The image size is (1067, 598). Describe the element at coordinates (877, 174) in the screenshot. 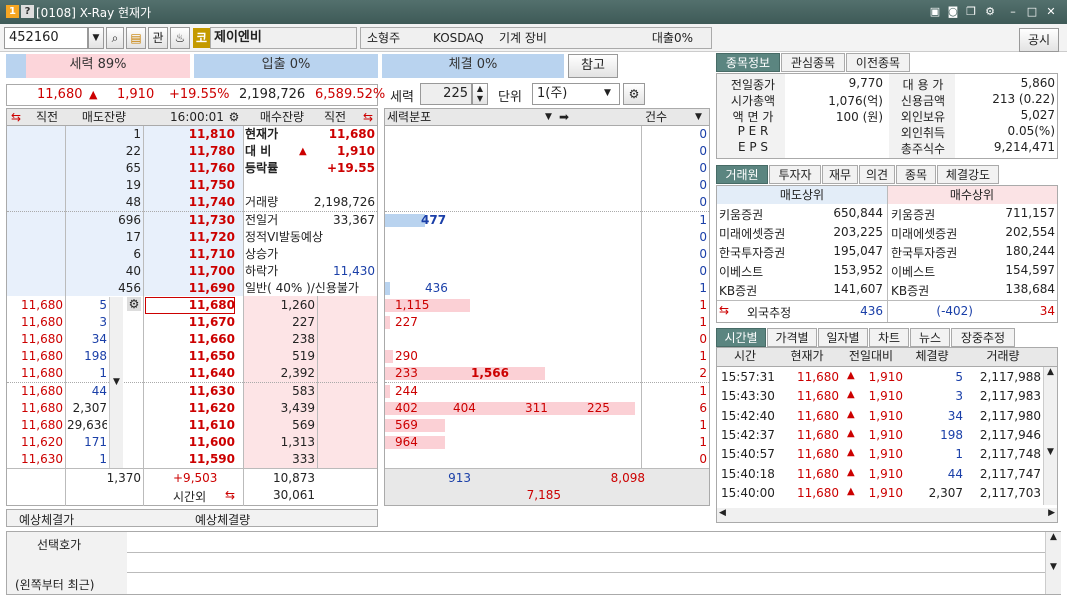

I see `tab-right_tabs2-3: 의견` at that location.